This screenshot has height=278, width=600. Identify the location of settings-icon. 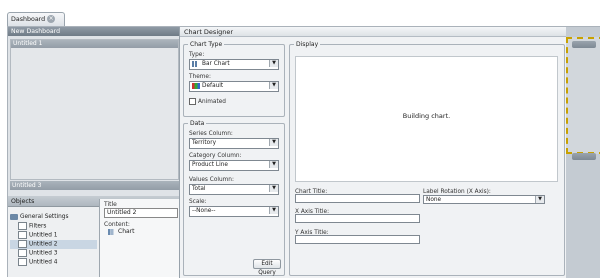
(14, 216).